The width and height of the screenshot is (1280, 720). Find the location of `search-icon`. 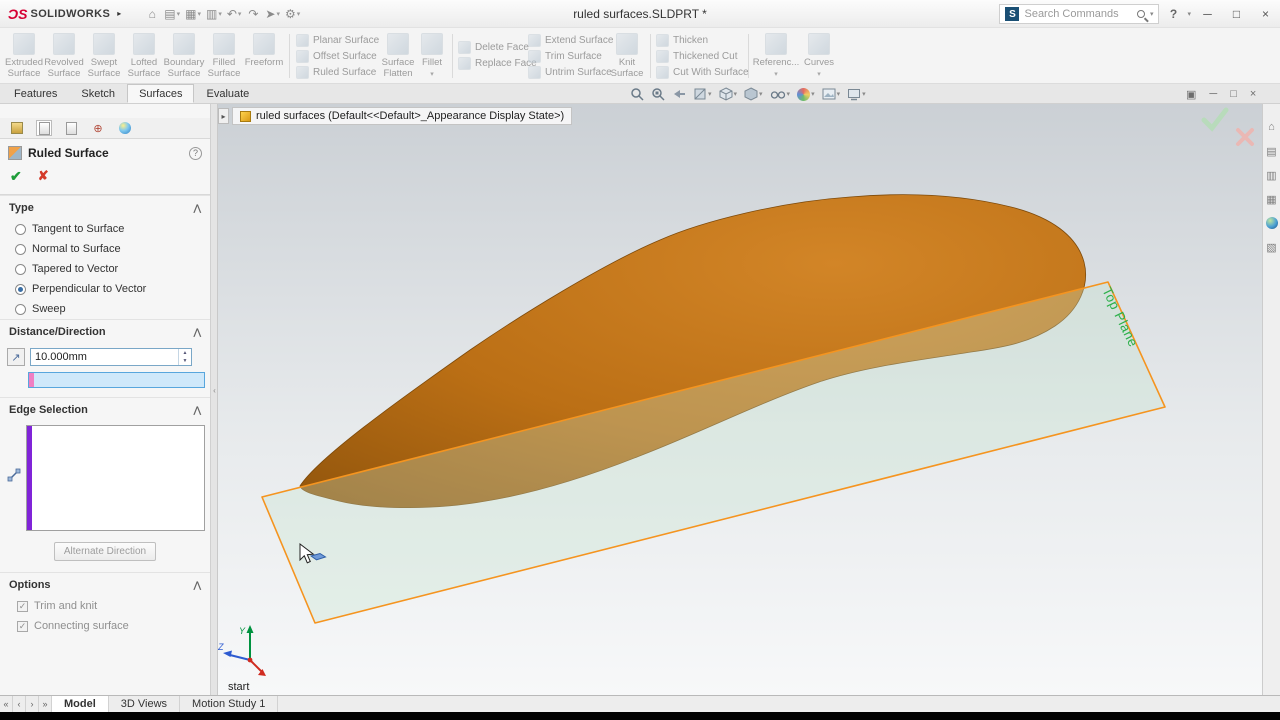

search-icon is located at coordinates (1140, 14).